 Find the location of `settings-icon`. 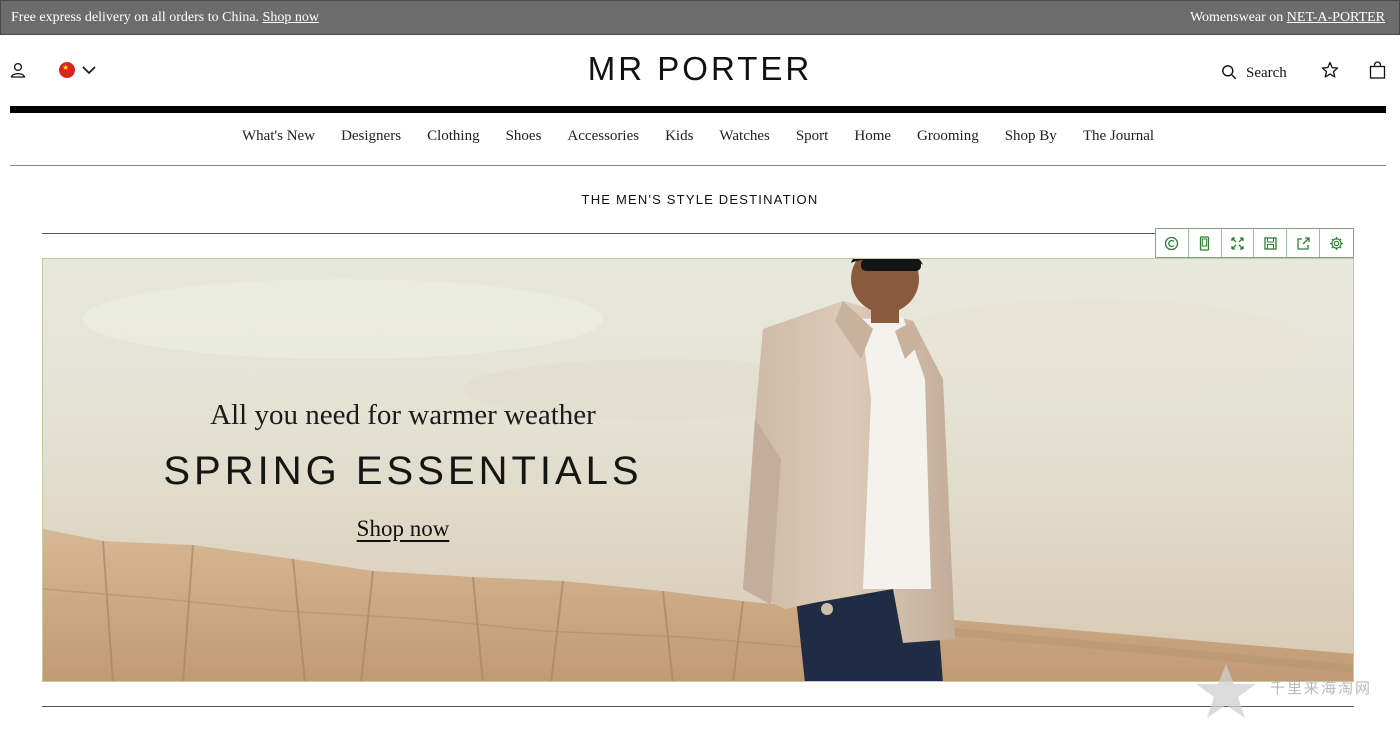

settings-icon is located at coordinates (1337, 243).